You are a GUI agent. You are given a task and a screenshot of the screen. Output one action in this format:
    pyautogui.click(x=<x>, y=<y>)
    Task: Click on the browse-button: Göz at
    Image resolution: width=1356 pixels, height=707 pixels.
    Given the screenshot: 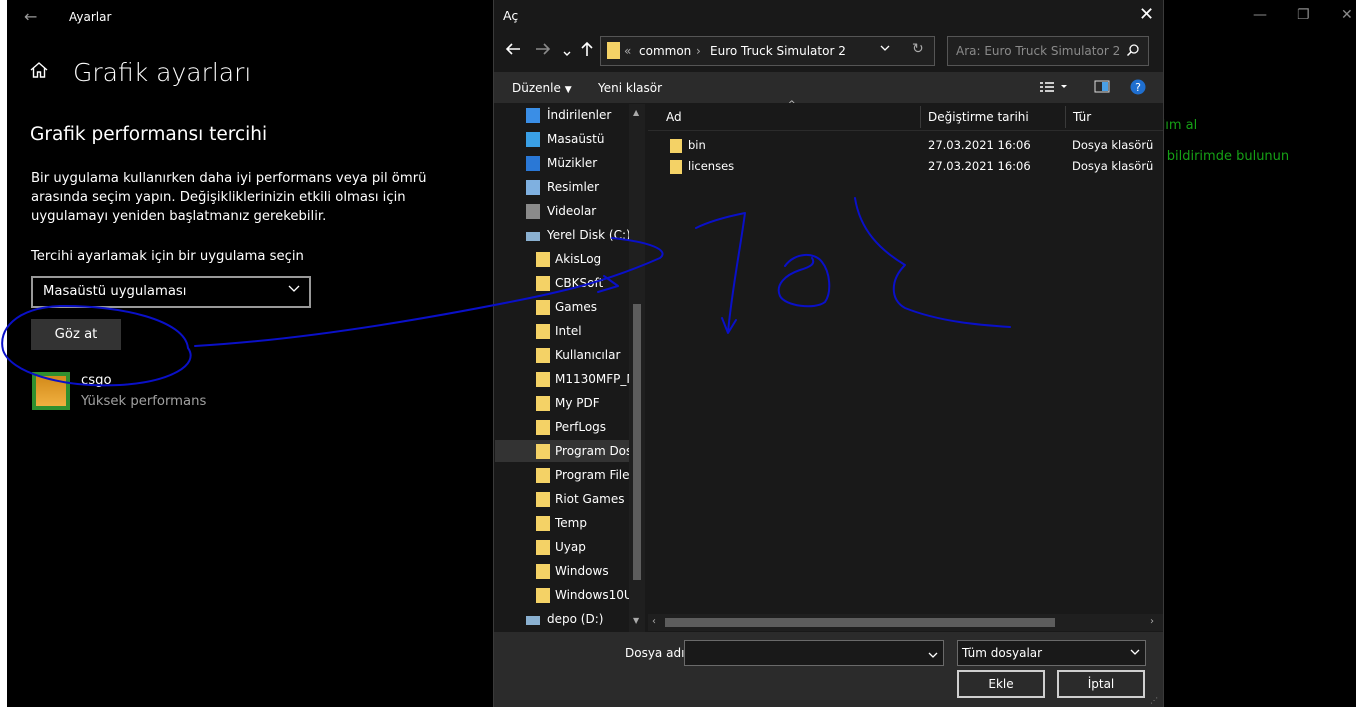 What is the action you would take?
    pyautogui.click(x=76, y=334)
    